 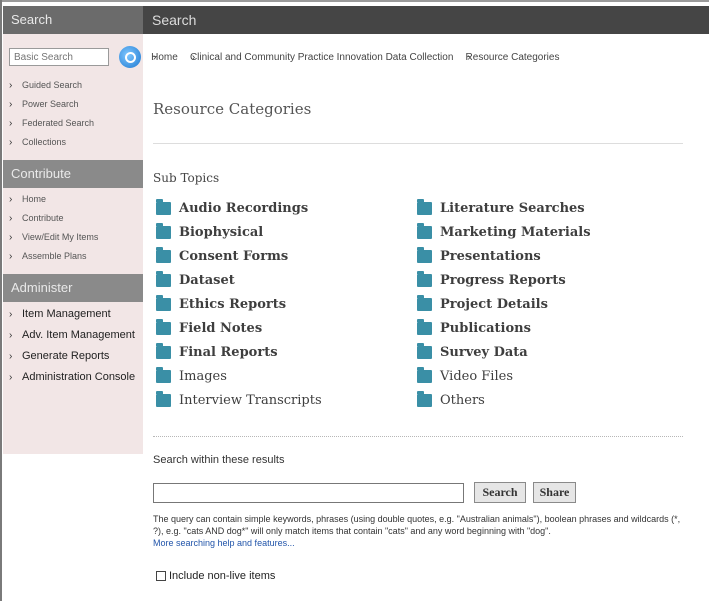 What do you see at coordinates (554, 492) in the screenshot?
I see `share-button: Share` at bounding box center [554, 492].